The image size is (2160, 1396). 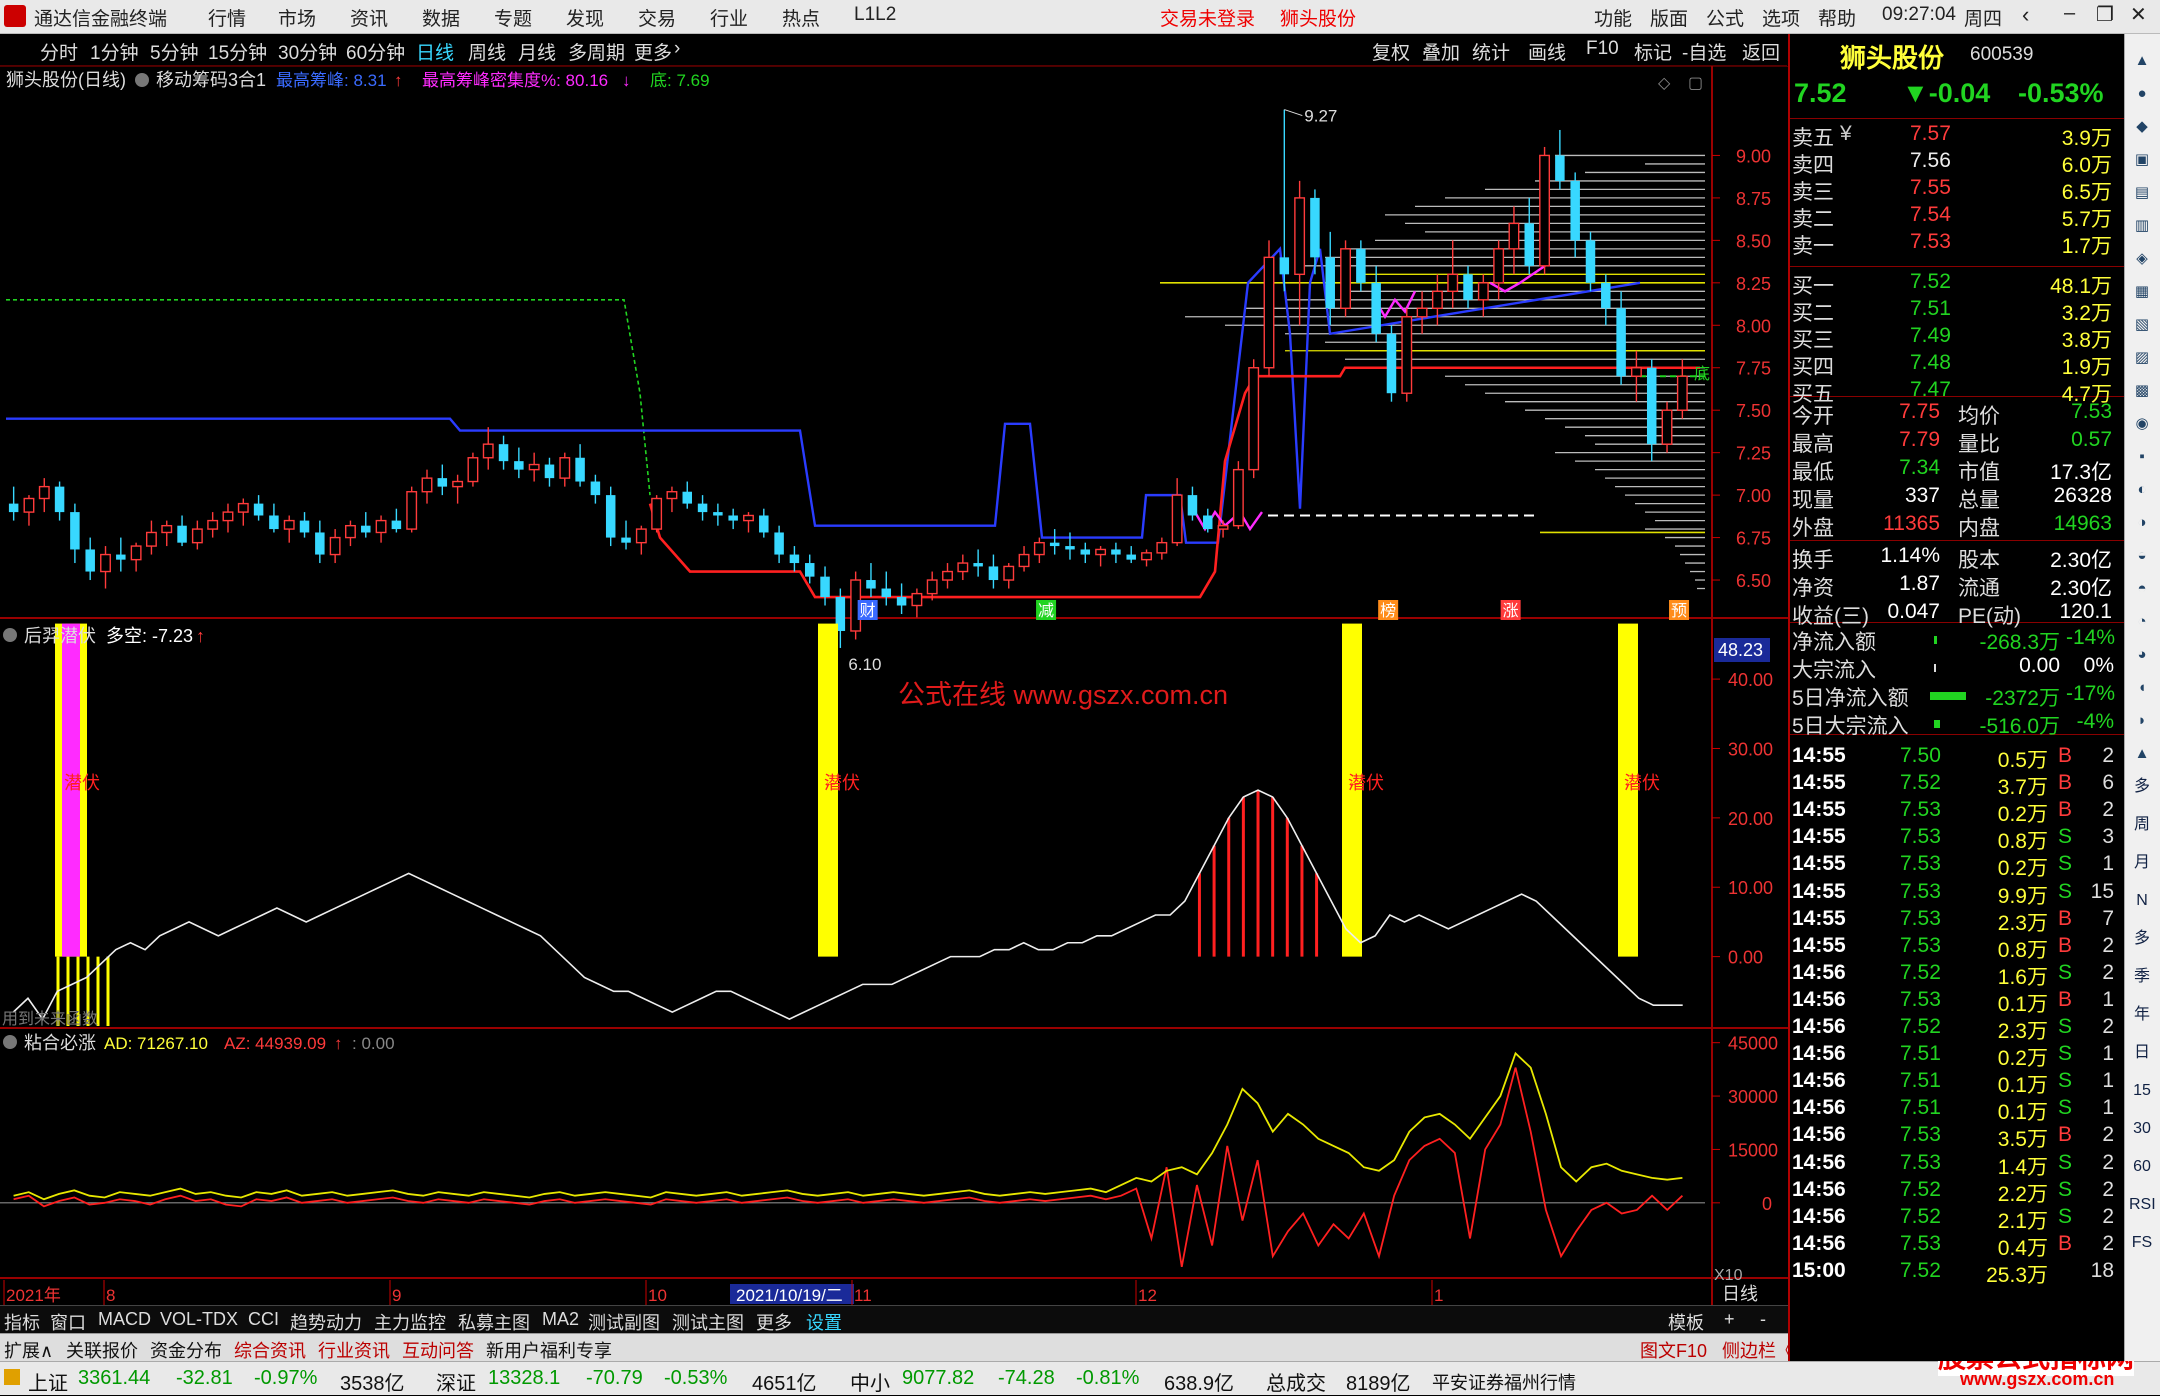 What do you see at coordinates (2142, 94) in the screenshot?
I see `side-tool-icon: ●` at bounding box center [2142, 94].